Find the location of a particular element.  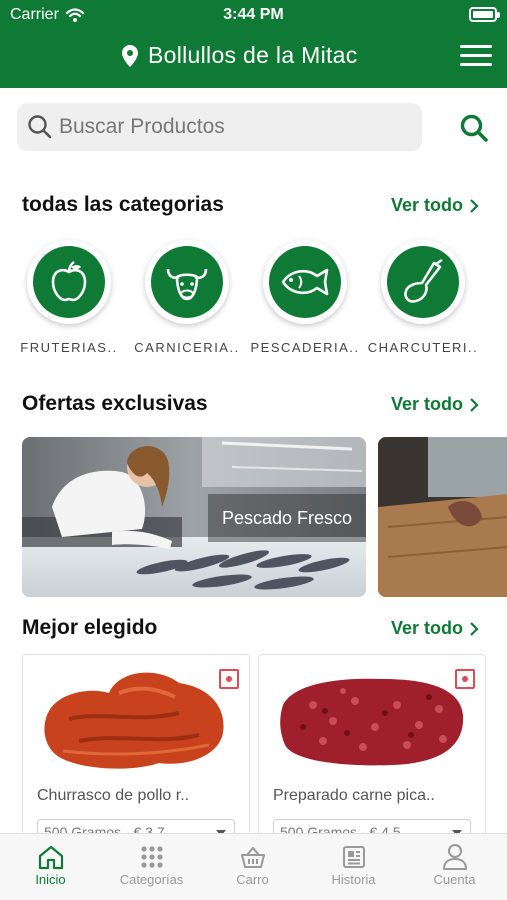

category-label: CHARCUTERI.. is located at coordinates (423, 347).